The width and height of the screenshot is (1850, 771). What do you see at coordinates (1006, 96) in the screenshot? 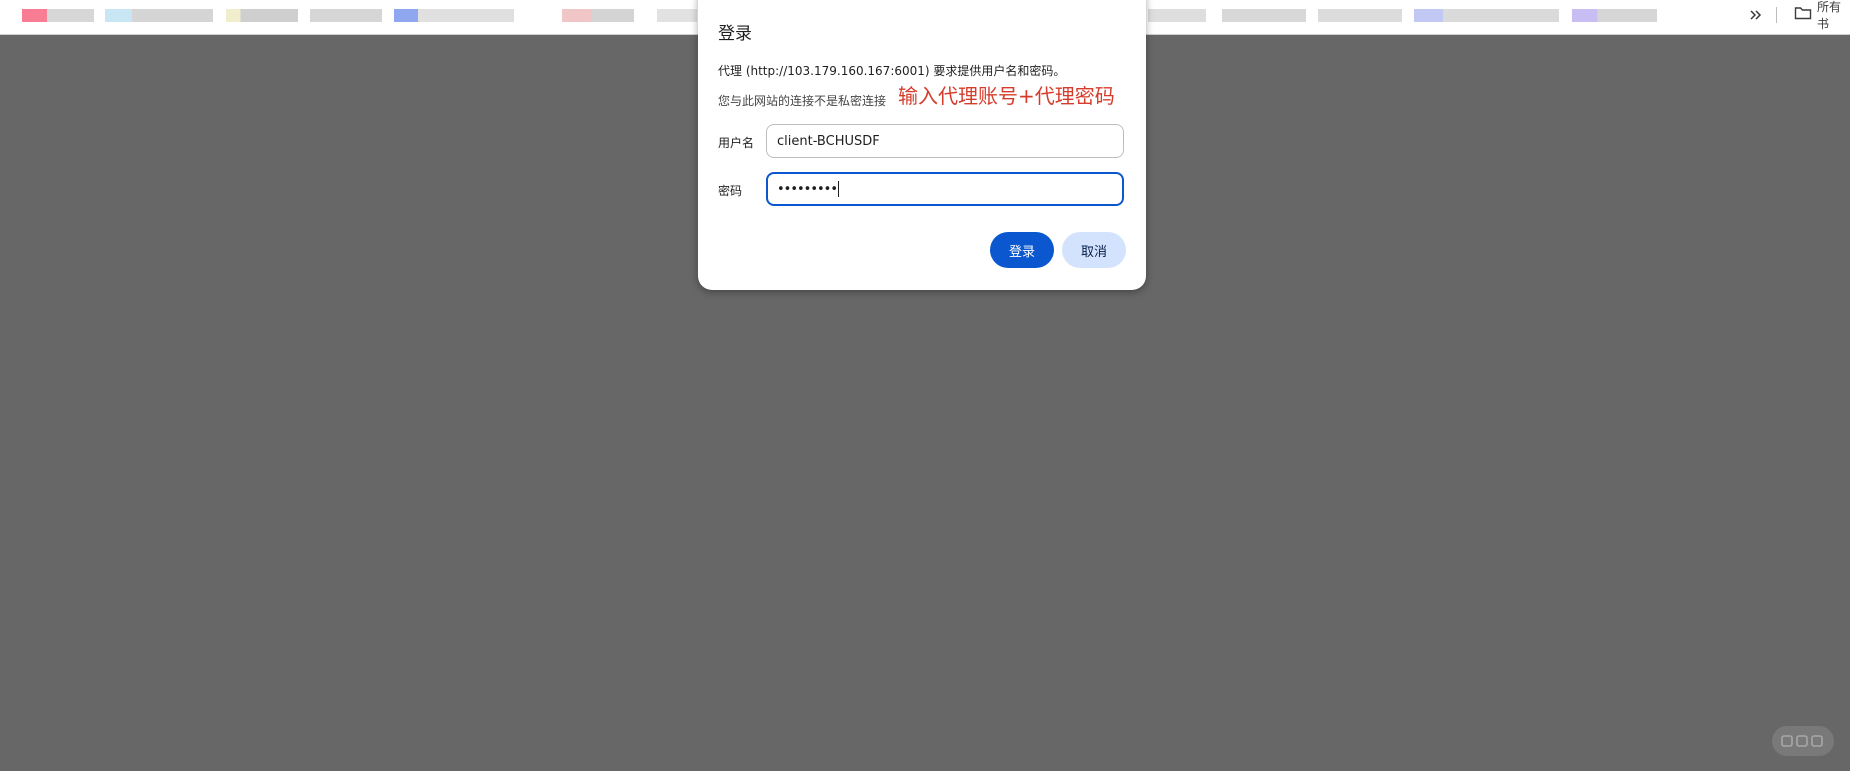
I see `annotation-text: 输入代理账号+代理密码` at bounding box center [1006, 96].